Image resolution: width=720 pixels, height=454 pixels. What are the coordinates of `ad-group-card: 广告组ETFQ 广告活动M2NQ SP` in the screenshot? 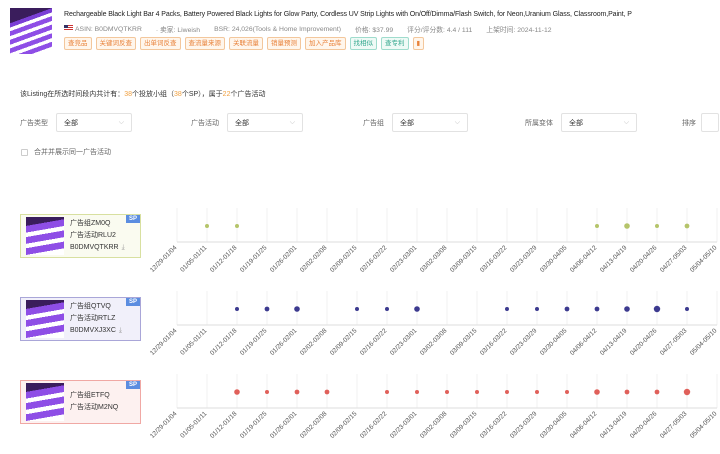 It's located at (80, 402).